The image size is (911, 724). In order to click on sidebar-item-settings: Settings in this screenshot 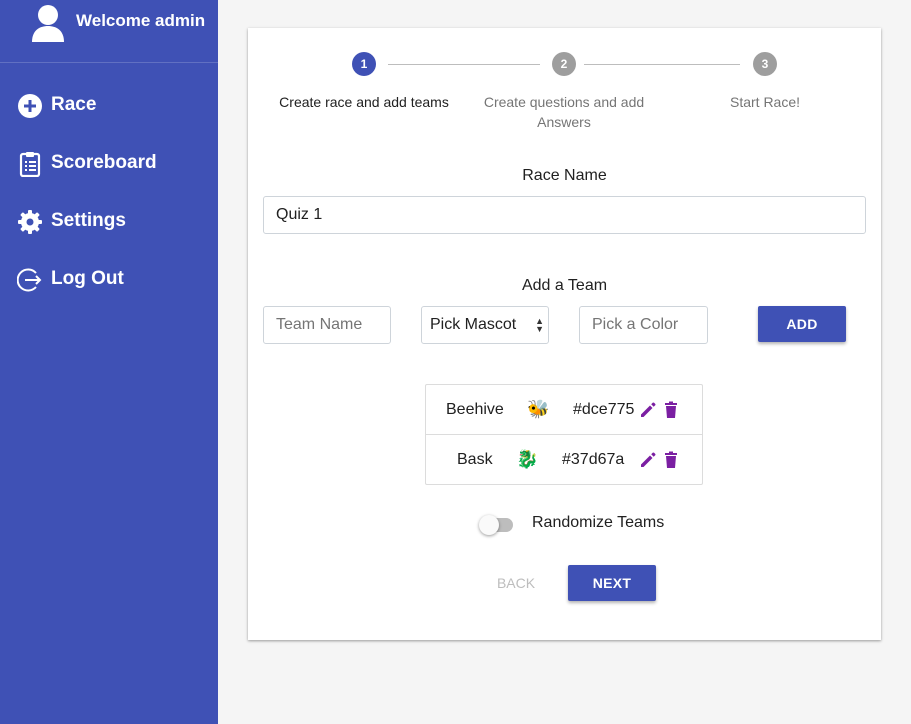, I will do `click(109, 222)`.